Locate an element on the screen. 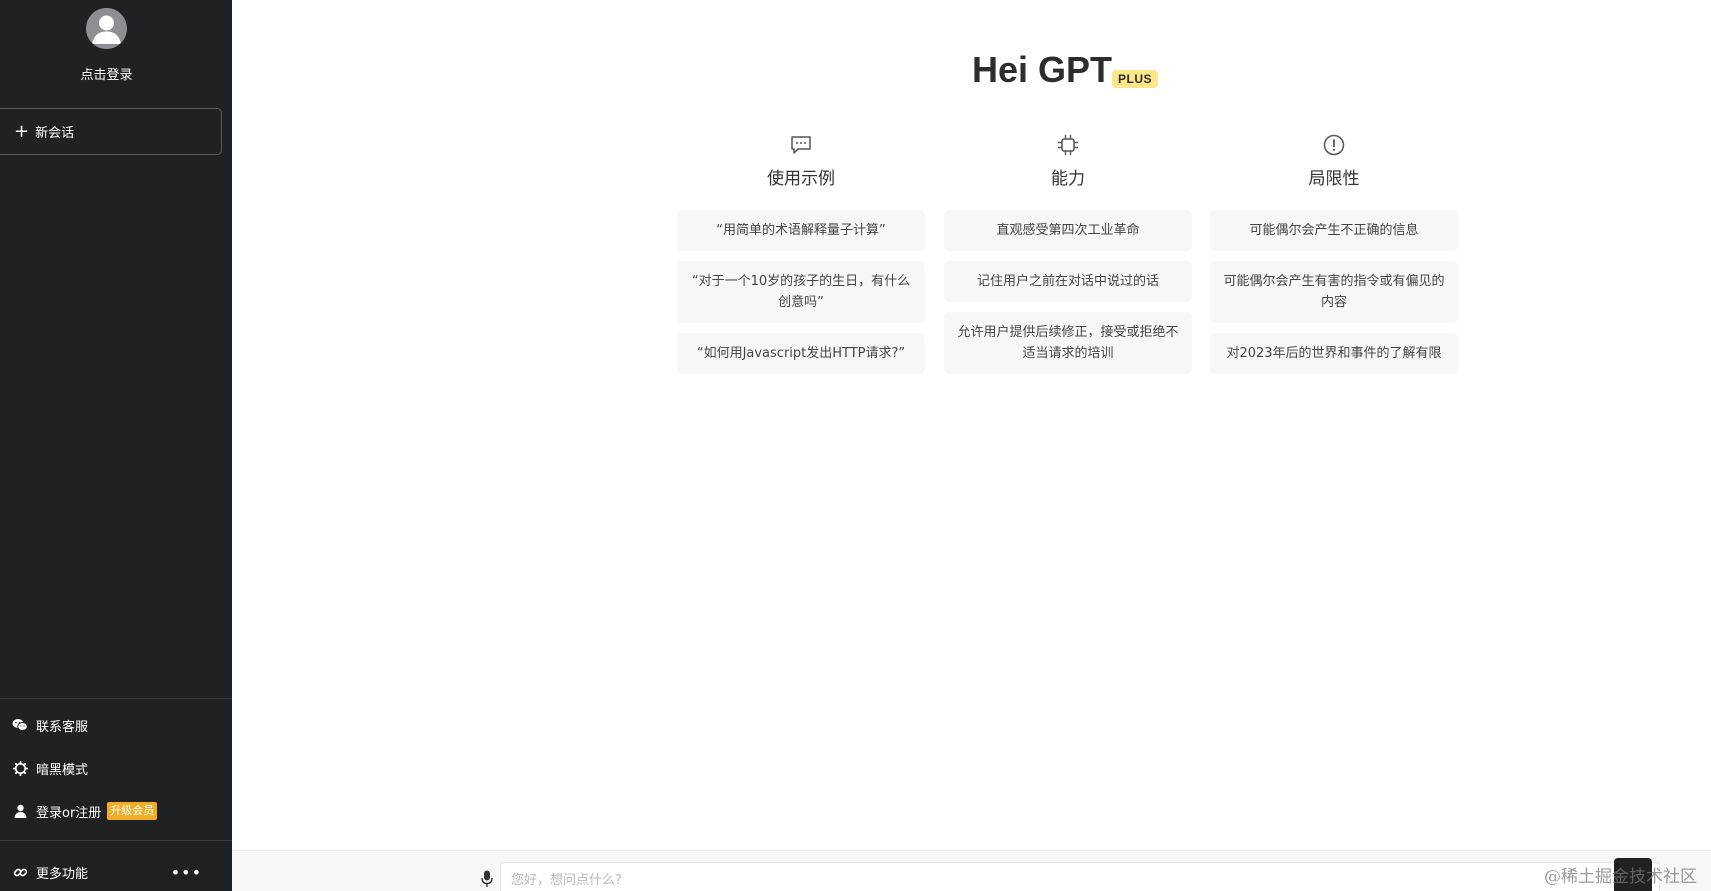  new-chat-button: + 新会话 is located at coordinates (111, 131).